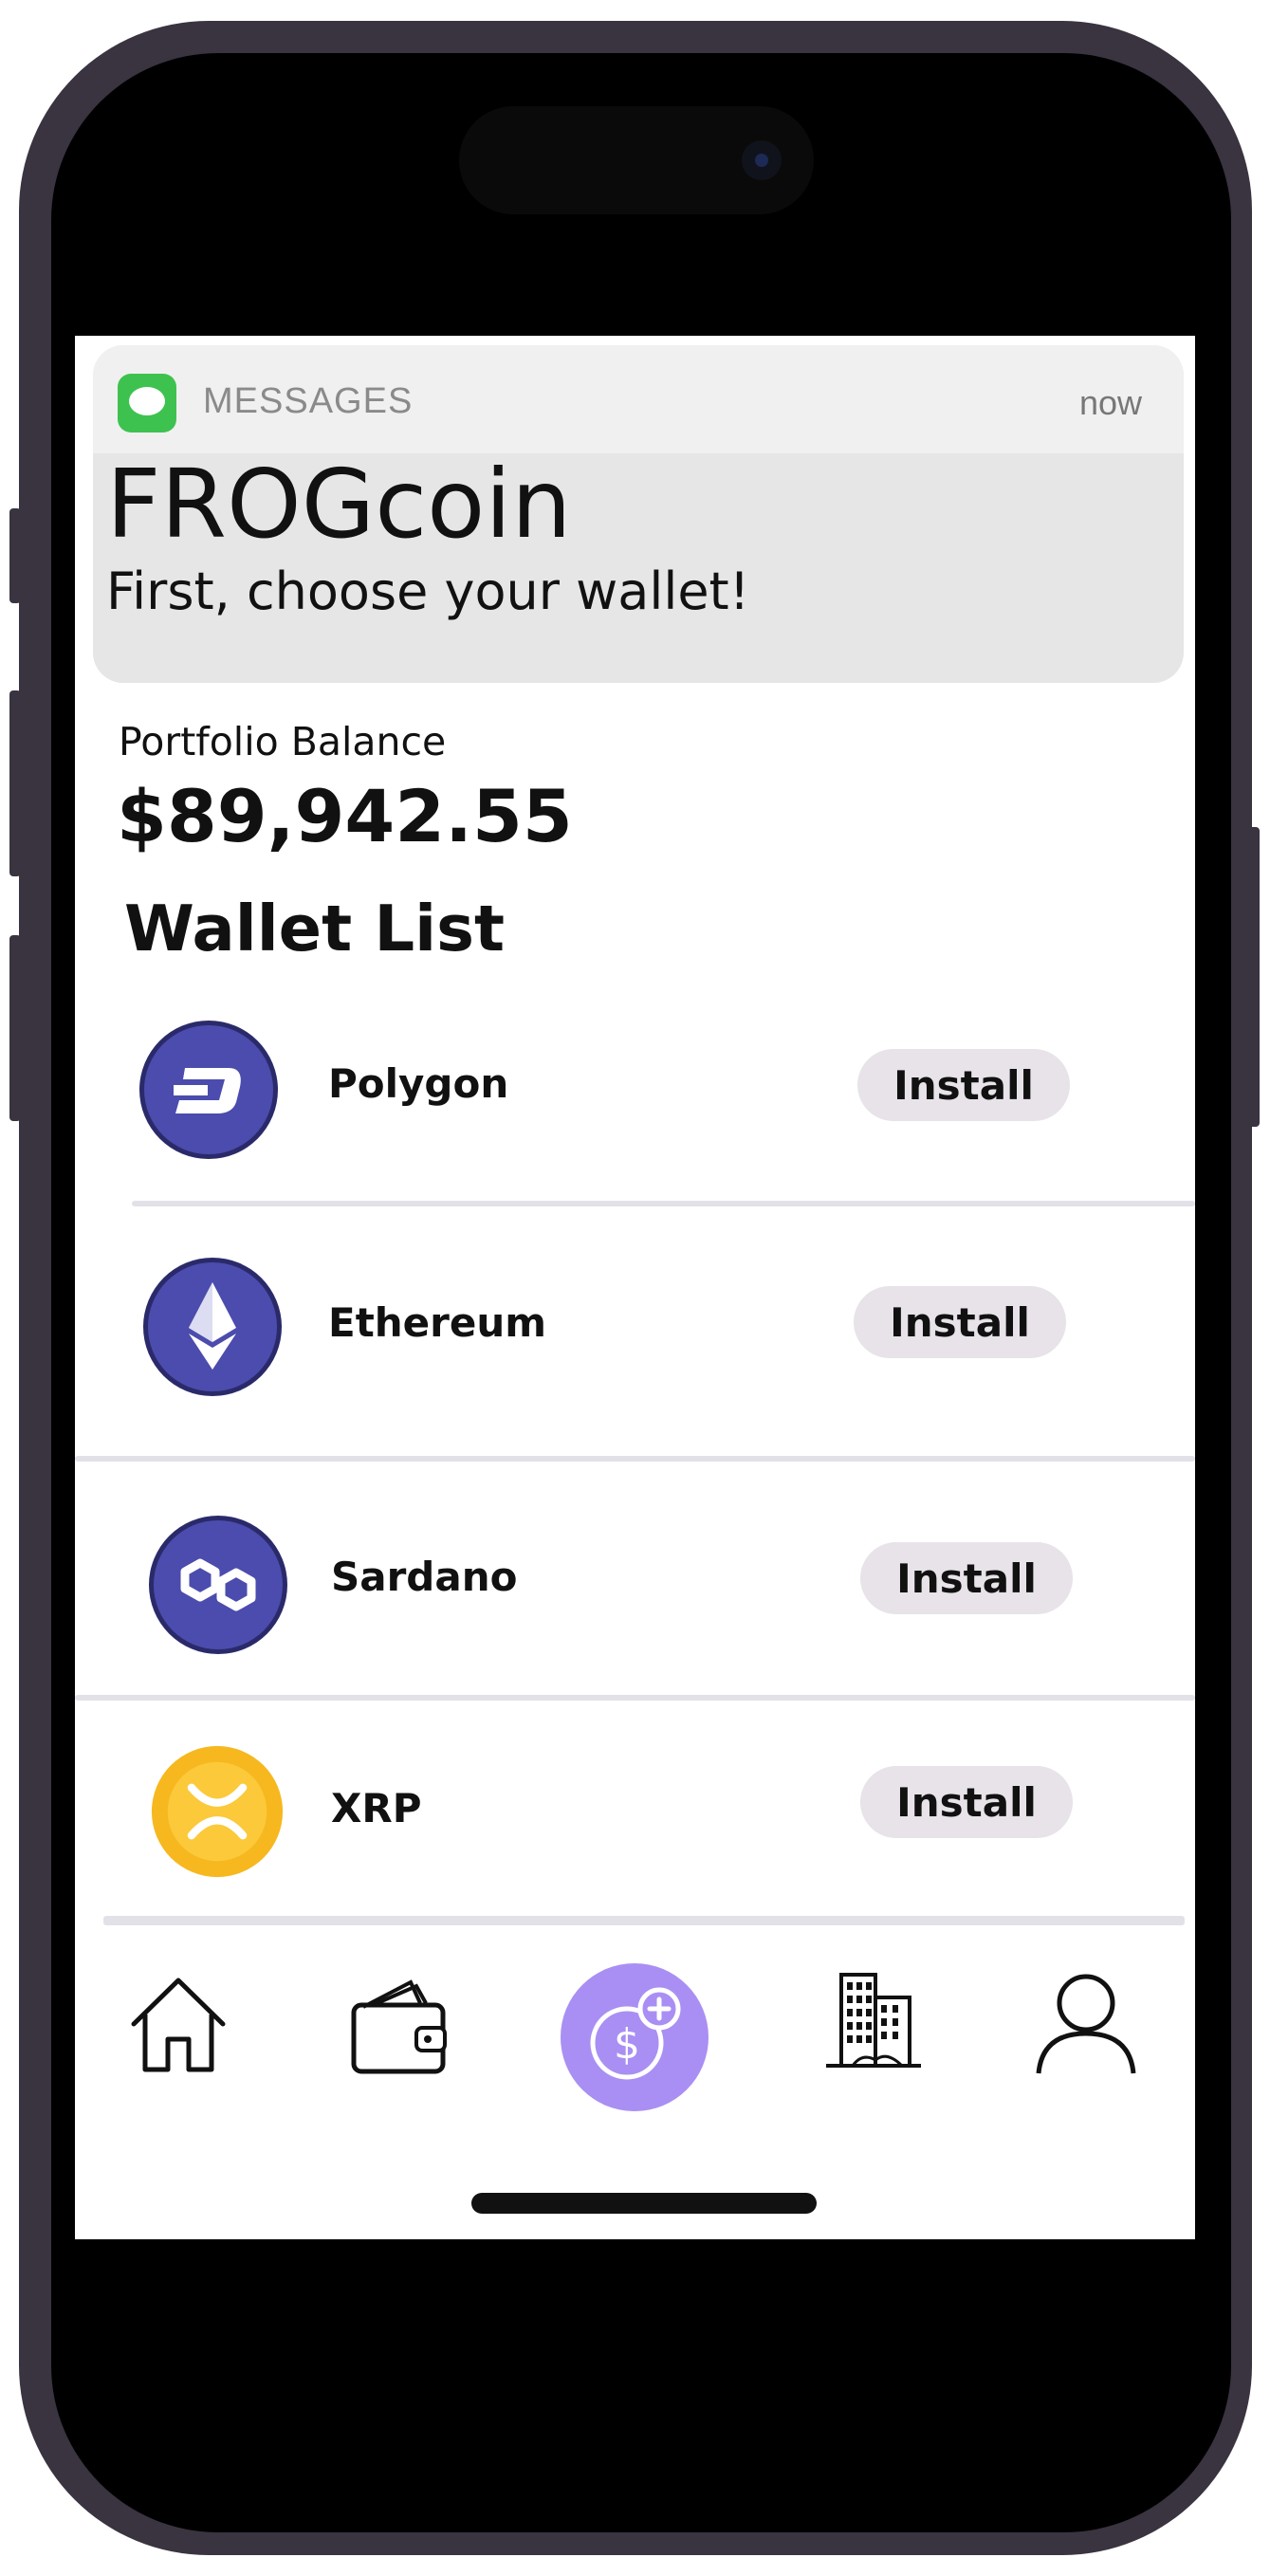 The image size is (1270, 2576). What do you see at coordinates (15, 783) in the screenshot?
I see `volume-up-button` at bounding box center [15, 783].